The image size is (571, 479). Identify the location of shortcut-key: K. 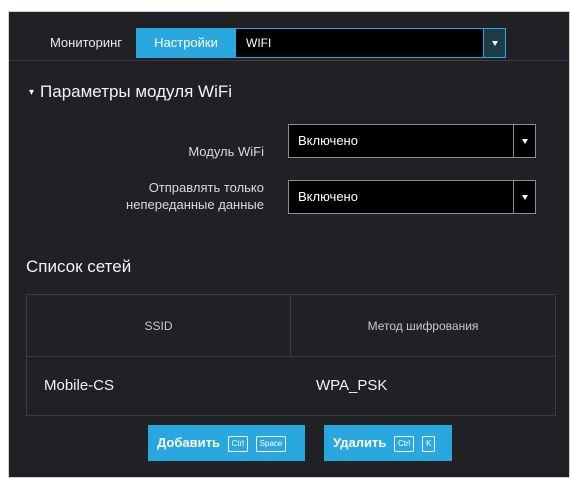
(429, 444).